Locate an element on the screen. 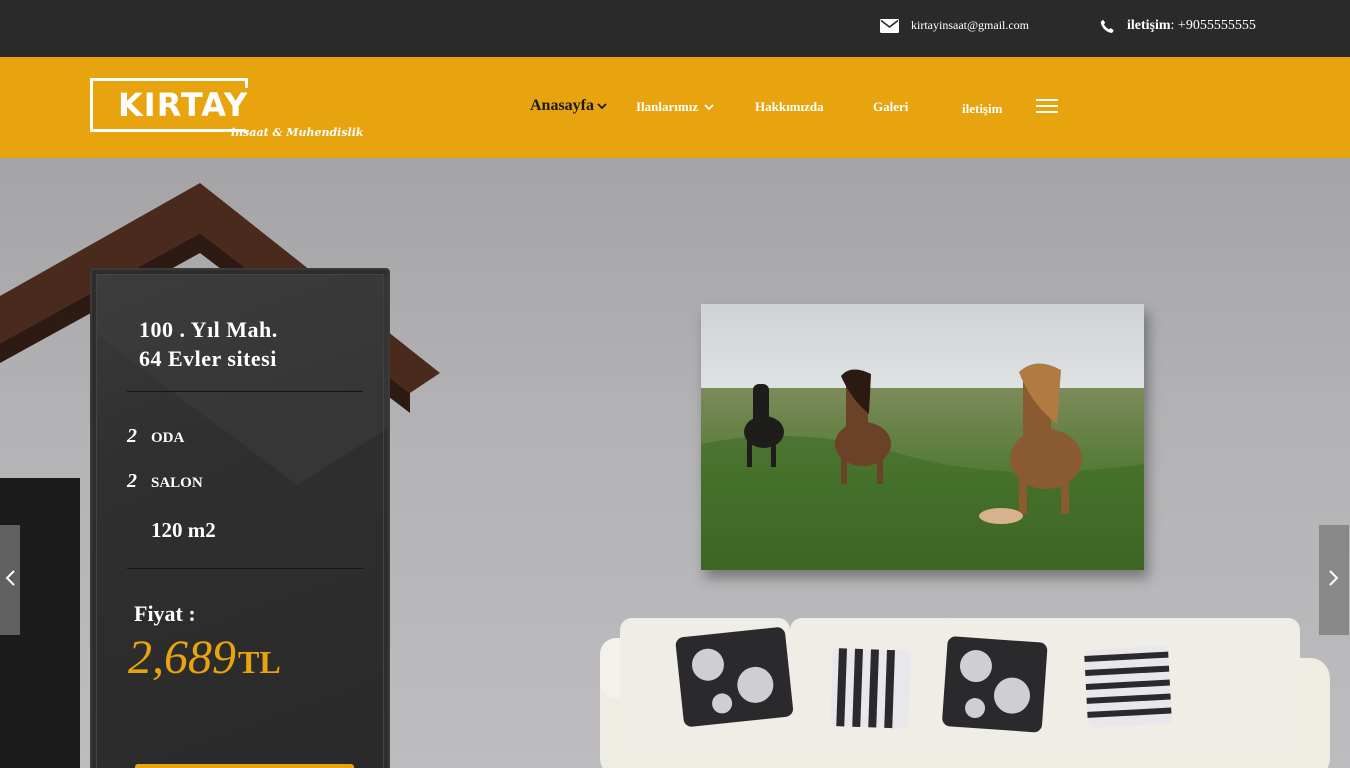 This screenshot has width=1350, height=768. nav-item-hakkimizda: Hakkımızda is located at coordinates (789, 107).